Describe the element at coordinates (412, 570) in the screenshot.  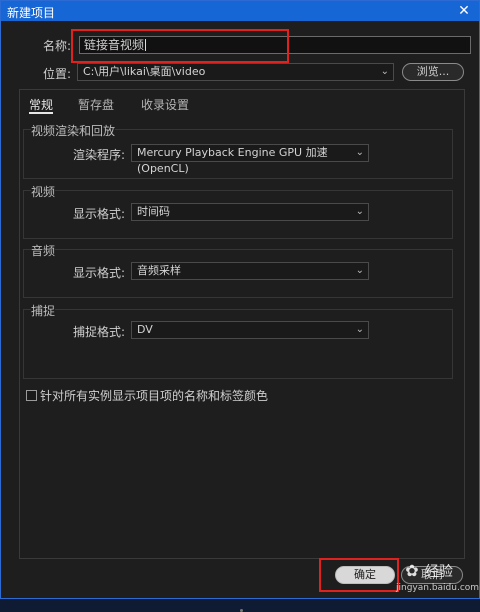
I see `baidu-paw-icon: ✿` at that location.